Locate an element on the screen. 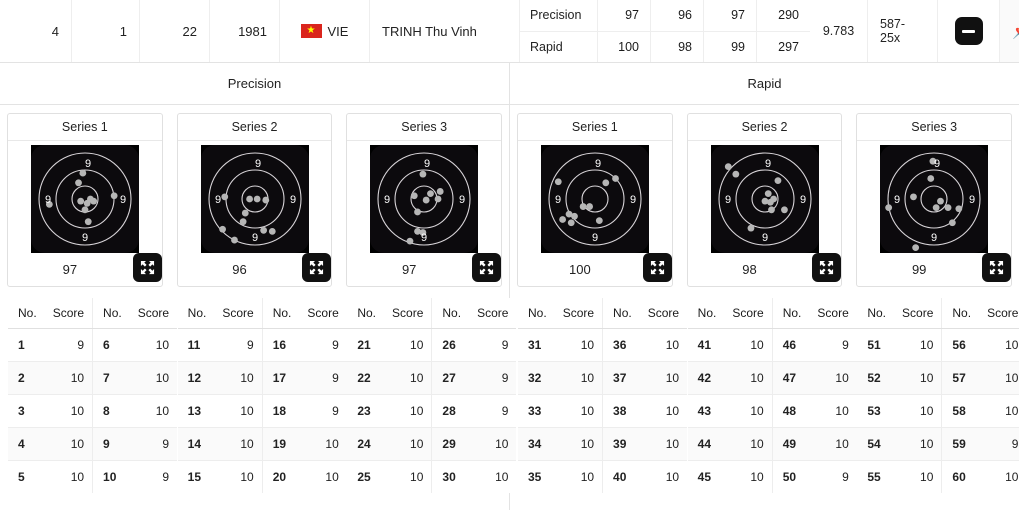 Image resolution: width=1019 pixels, height=510 pixels. shot-no: 27 is located at coordinates (450, 378).